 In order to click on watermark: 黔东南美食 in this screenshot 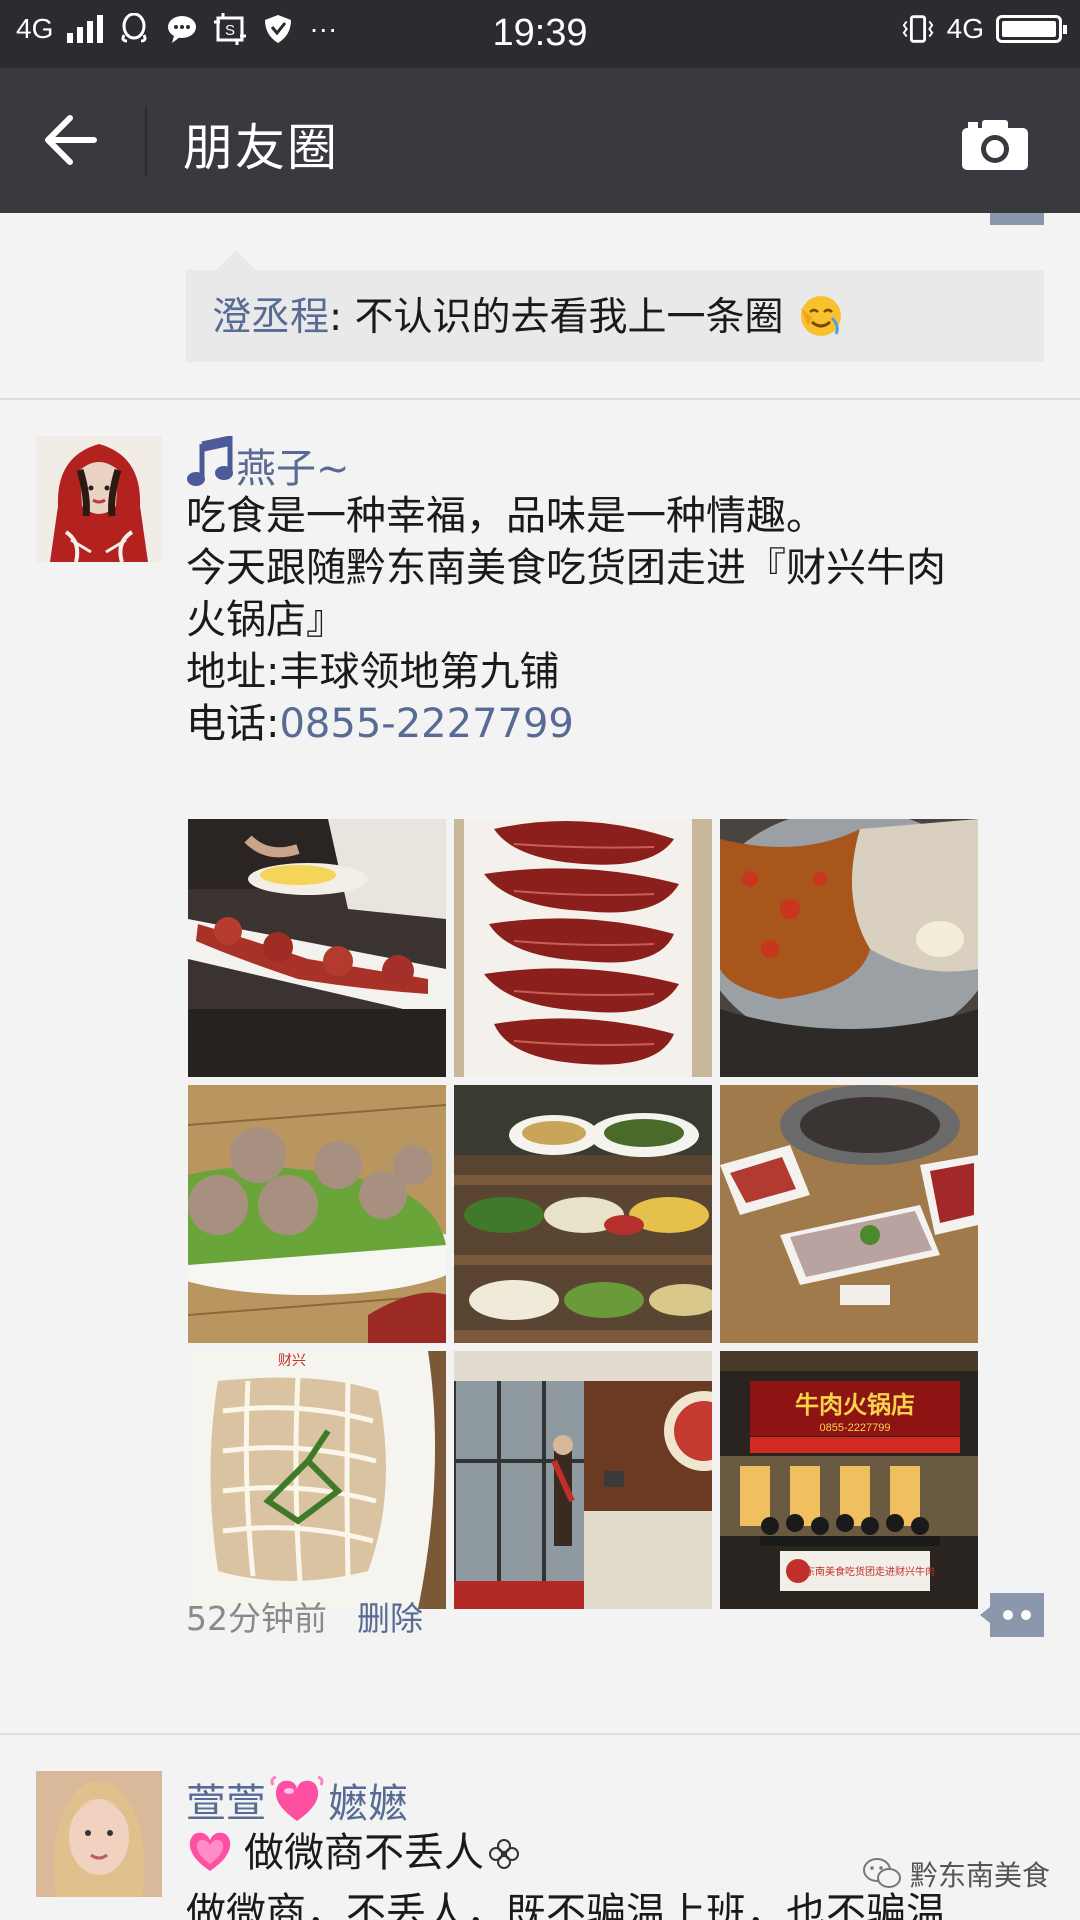, I will do `click(956, 1874)`.